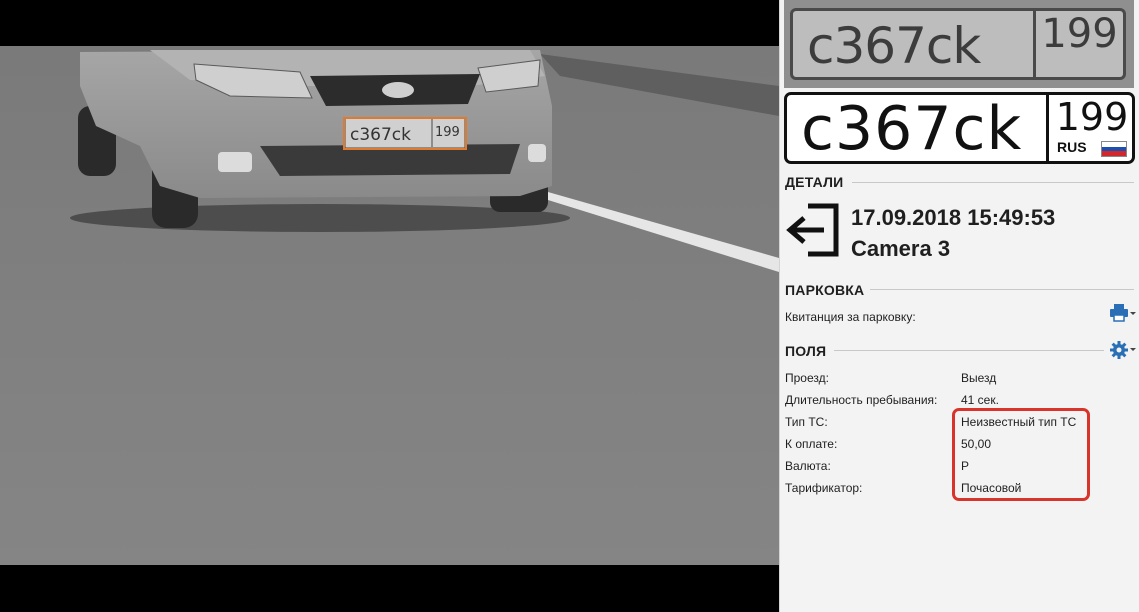 The image size is (1139, 612). I want to click on fields-section-title: ПОЛЯ, so click(806, 351).